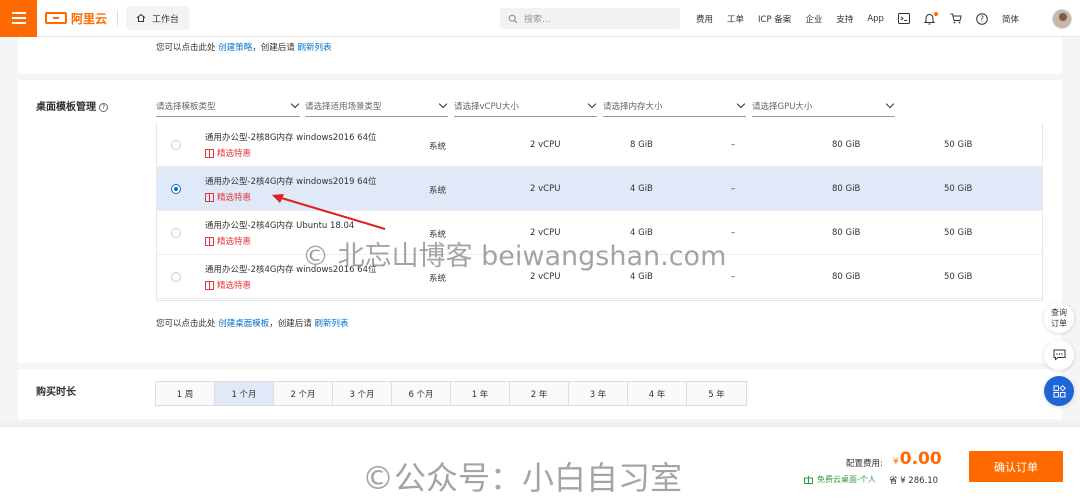 The image size is (1080, 503). Describe the element at coordinates (1010, 19) in the screenshot. I see `language-switch: 简体` at that location.